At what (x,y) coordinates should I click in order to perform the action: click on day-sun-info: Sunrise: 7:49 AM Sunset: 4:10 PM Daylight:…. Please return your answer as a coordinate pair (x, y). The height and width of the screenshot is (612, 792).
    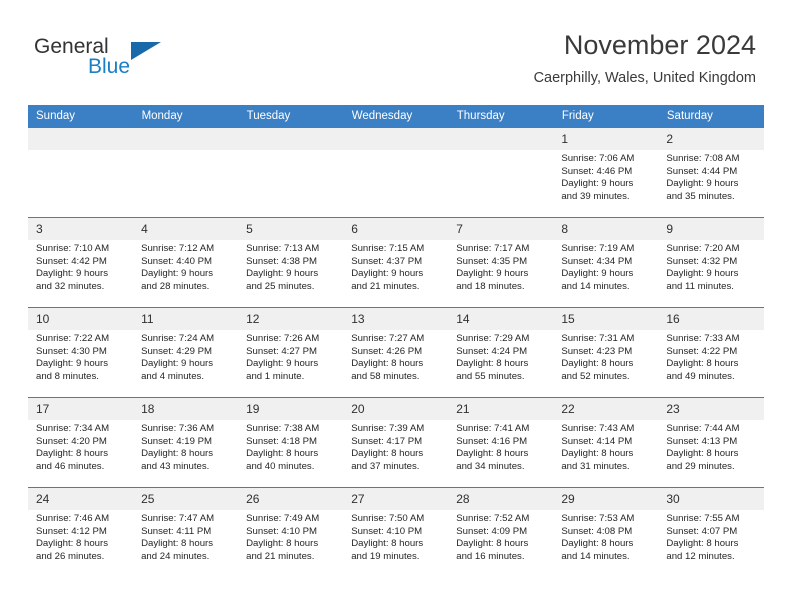
    Looking at the image, I should click on (290, 536).